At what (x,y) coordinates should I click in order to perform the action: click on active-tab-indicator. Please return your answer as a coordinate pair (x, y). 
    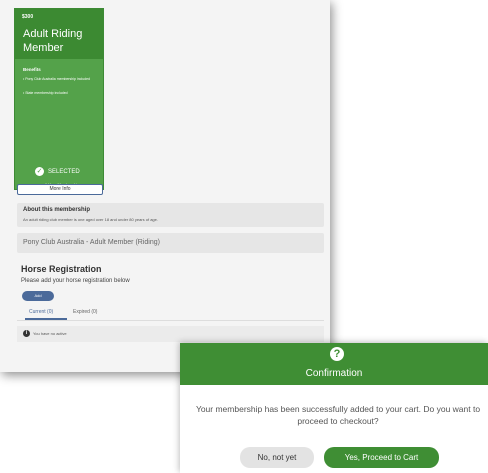
    Looking at the image, I should click on (46, 319).